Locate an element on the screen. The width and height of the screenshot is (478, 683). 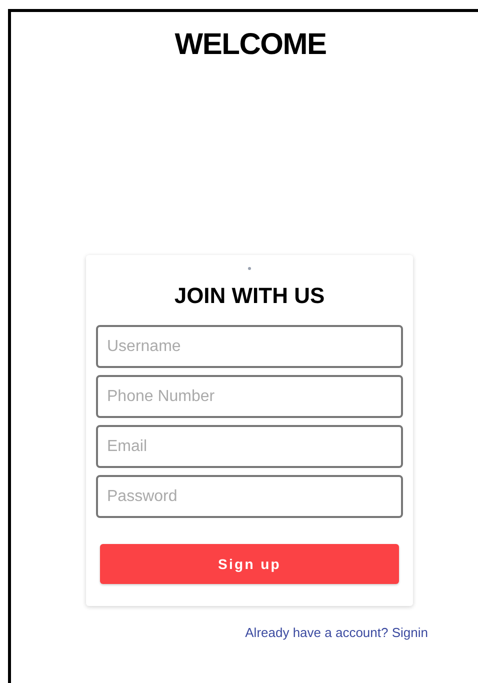
input-field: Phone Number is located at coordinates (249, 396).